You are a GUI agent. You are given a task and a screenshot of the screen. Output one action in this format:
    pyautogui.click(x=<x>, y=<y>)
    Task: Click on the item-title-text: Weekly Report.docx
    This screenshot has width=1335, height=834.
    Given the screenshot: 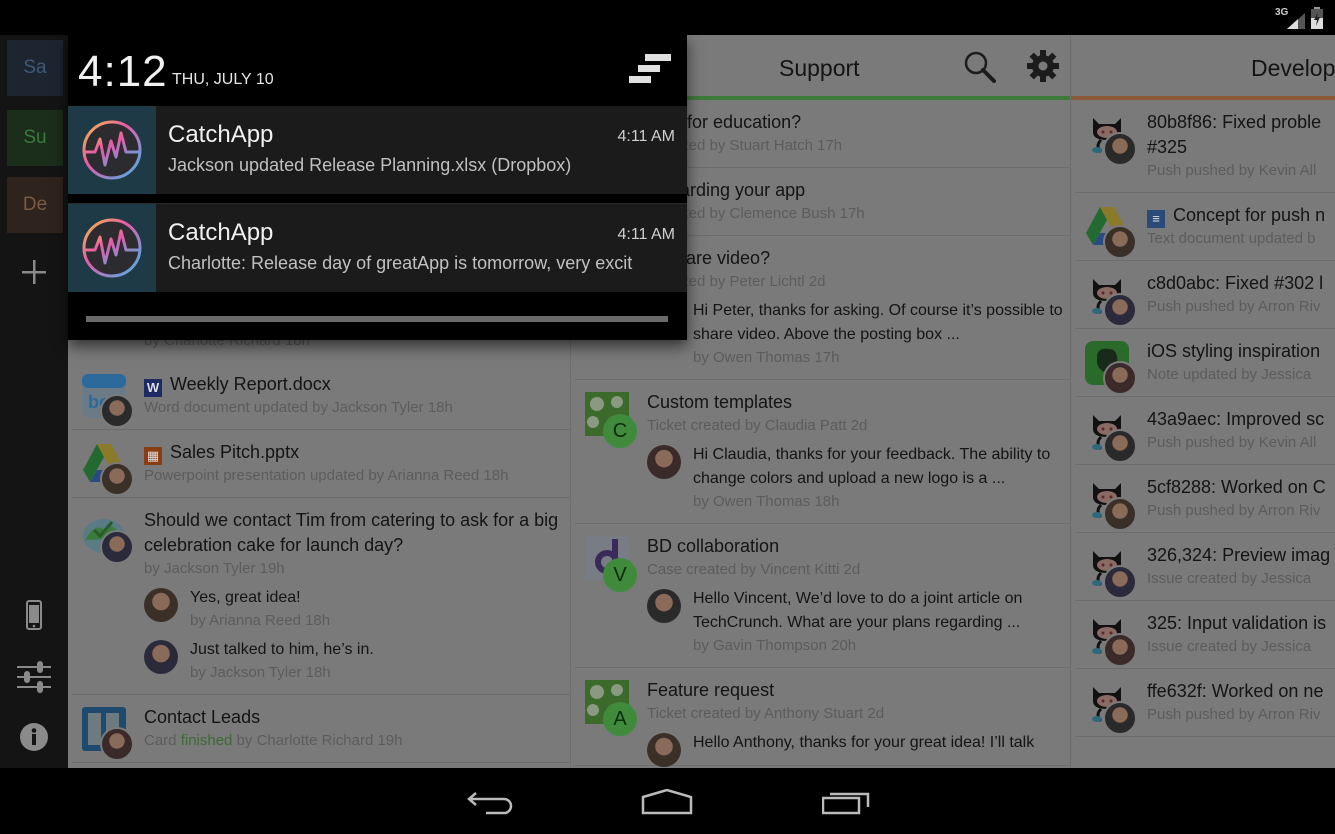 What is the action you would take?
    pyautogui.click(x=250, y=384)
    